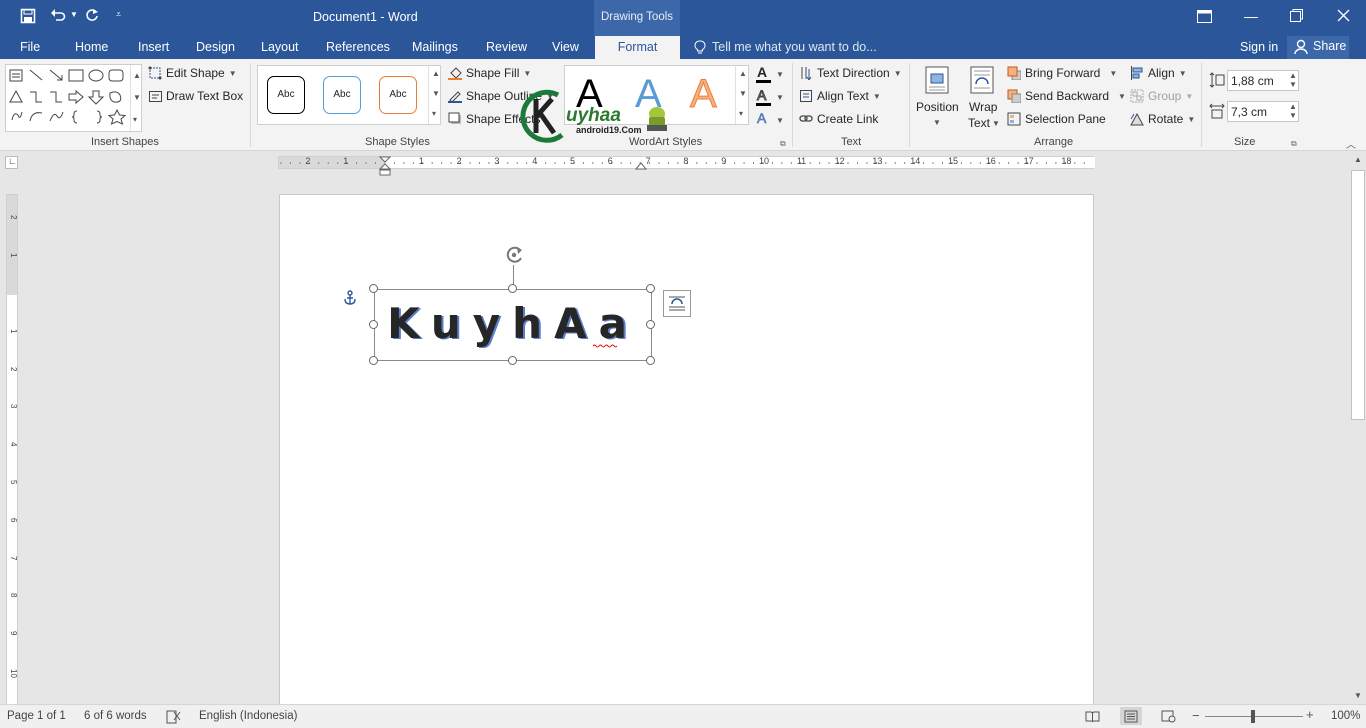 Image resolution: width=1366 pixels, height=728 pixels. Describe the element at coordinates (937, 98) in the screenshot. I see `position-button: Position ▼` at that location.